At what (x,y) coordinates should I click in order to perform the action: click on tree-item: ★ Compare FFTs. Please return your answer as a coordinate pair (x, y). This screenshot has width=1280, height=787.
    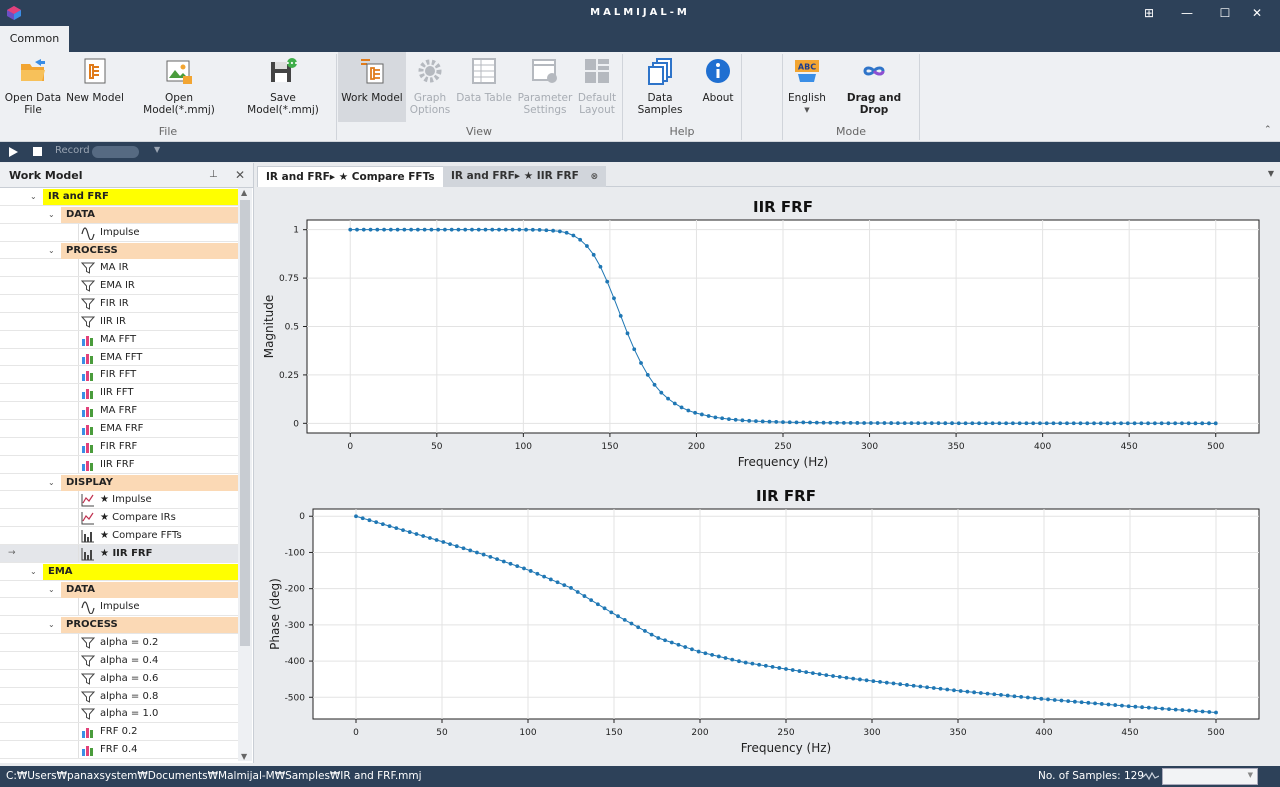
    Looking at the image, I should click on (119, 536).